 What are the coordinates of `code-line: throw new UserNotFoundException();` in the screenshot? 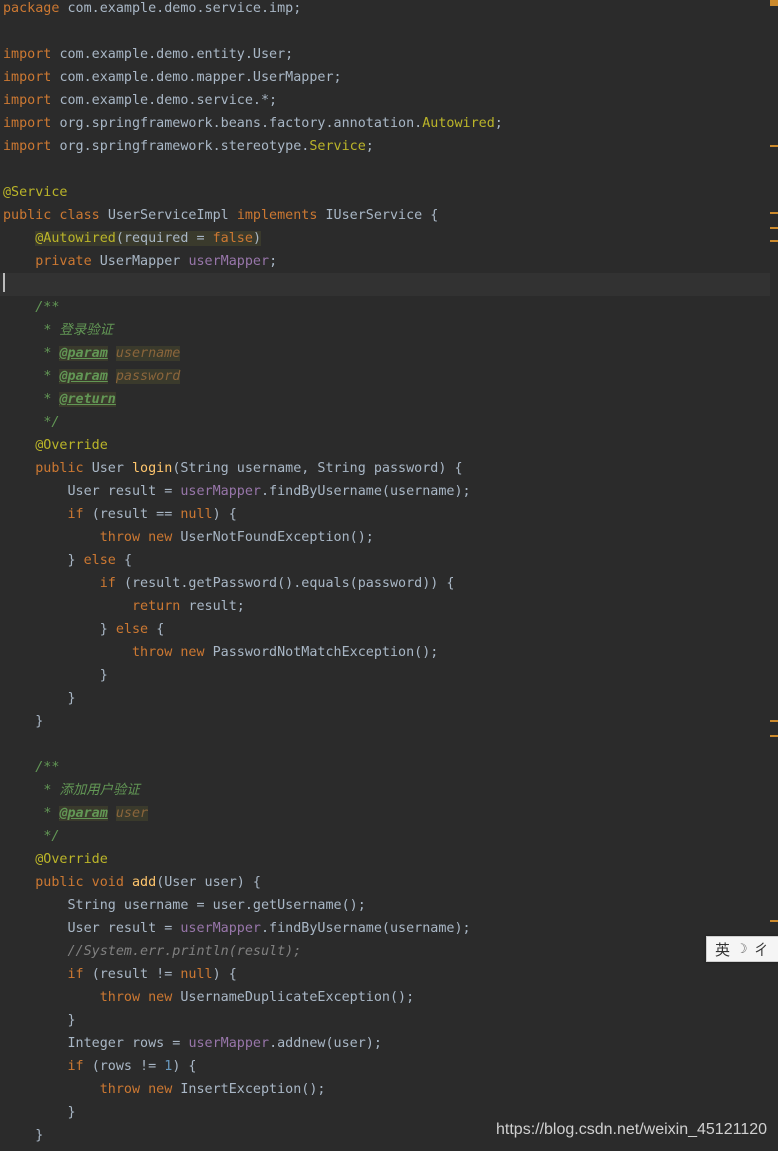 It's located at (386, 537).